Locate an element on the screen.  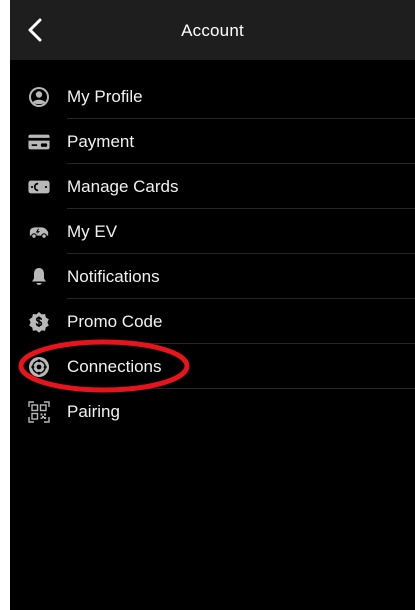
menu-item-label: My Profile is located at coordinates (105, 96).